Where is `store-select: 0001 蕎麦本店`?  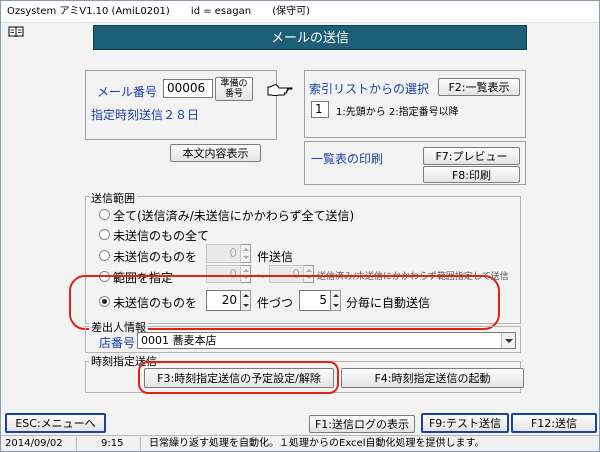 store-select: 0001 蕎麦本店 is located at coordinates (326, 340).